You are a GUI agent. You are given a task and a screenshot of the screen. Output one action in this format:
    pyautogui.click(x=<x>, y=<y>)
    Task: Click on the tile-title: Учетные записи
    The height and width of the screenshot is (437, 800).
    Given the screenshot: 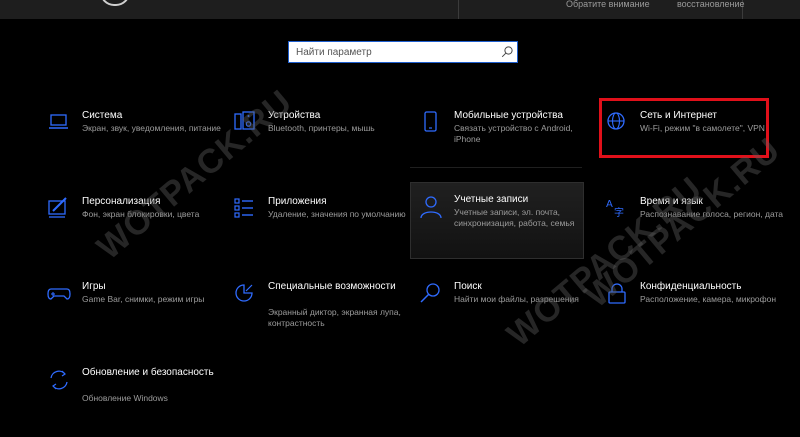 What is the action you would take?
    pyautogui.click(x=491, y=199)
    